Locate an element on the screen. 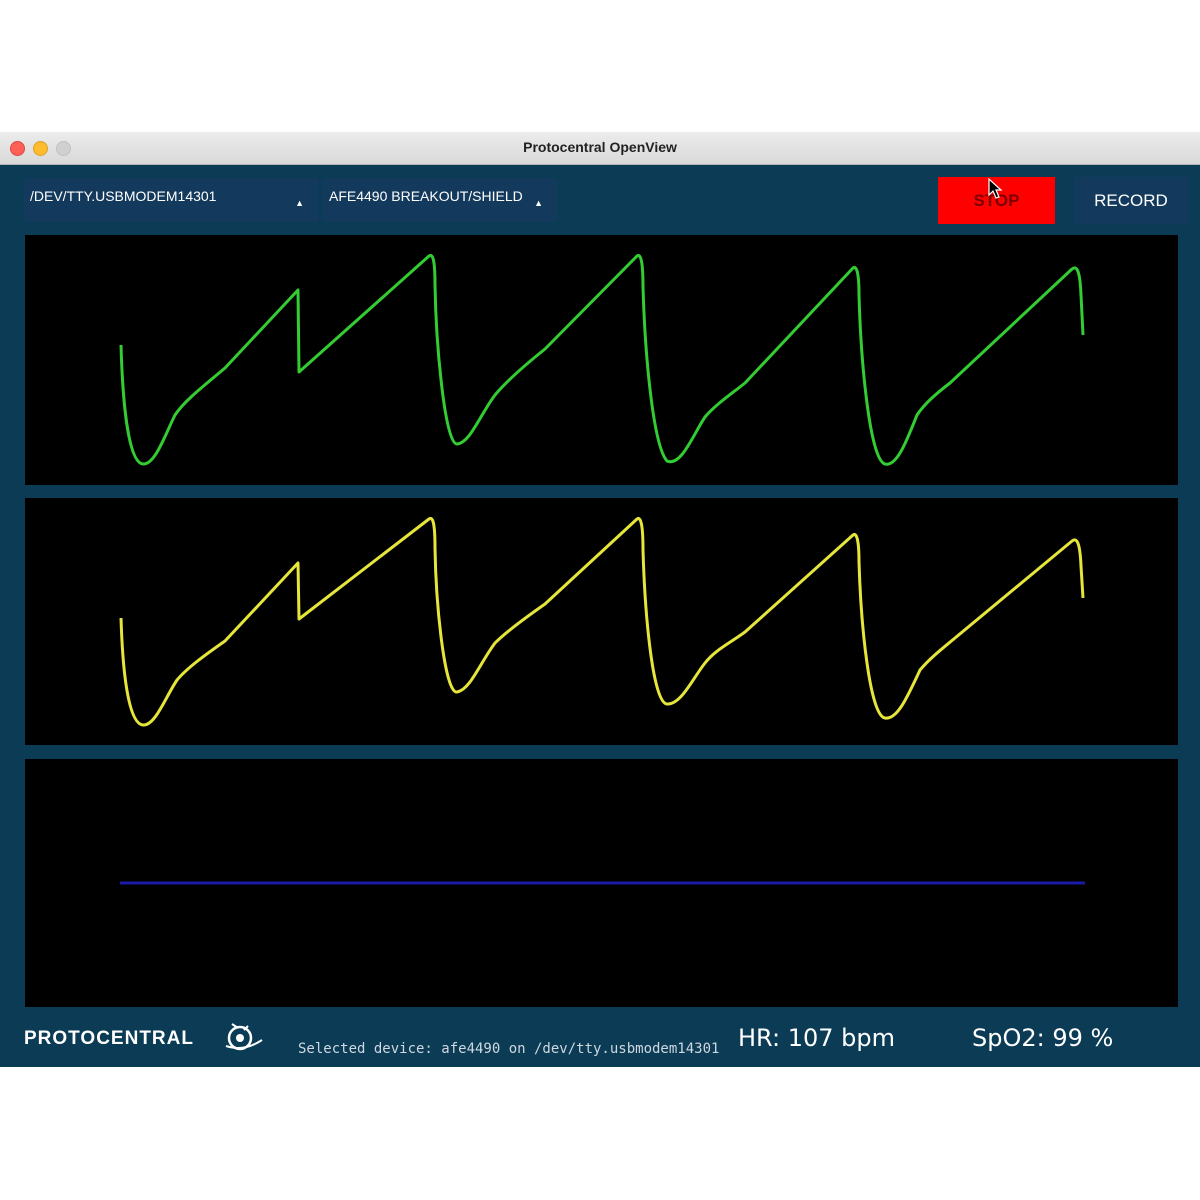 This screenshot has width=1200, height=1200. protocentral-logo-text: PROTOCENTRAL is located at coordinates (109, 1038).